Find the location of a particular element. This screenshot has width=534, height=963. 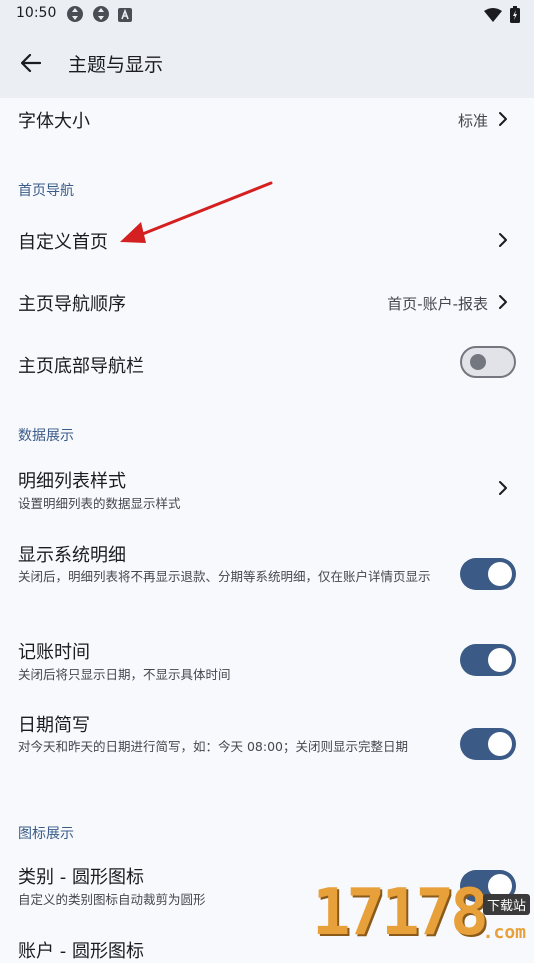

setting-date-short: 日期简写 对今天和昨天的日期进行简写，如：今天 08:00；关闭则显示完整日期 is located at coordinates (267, 745).